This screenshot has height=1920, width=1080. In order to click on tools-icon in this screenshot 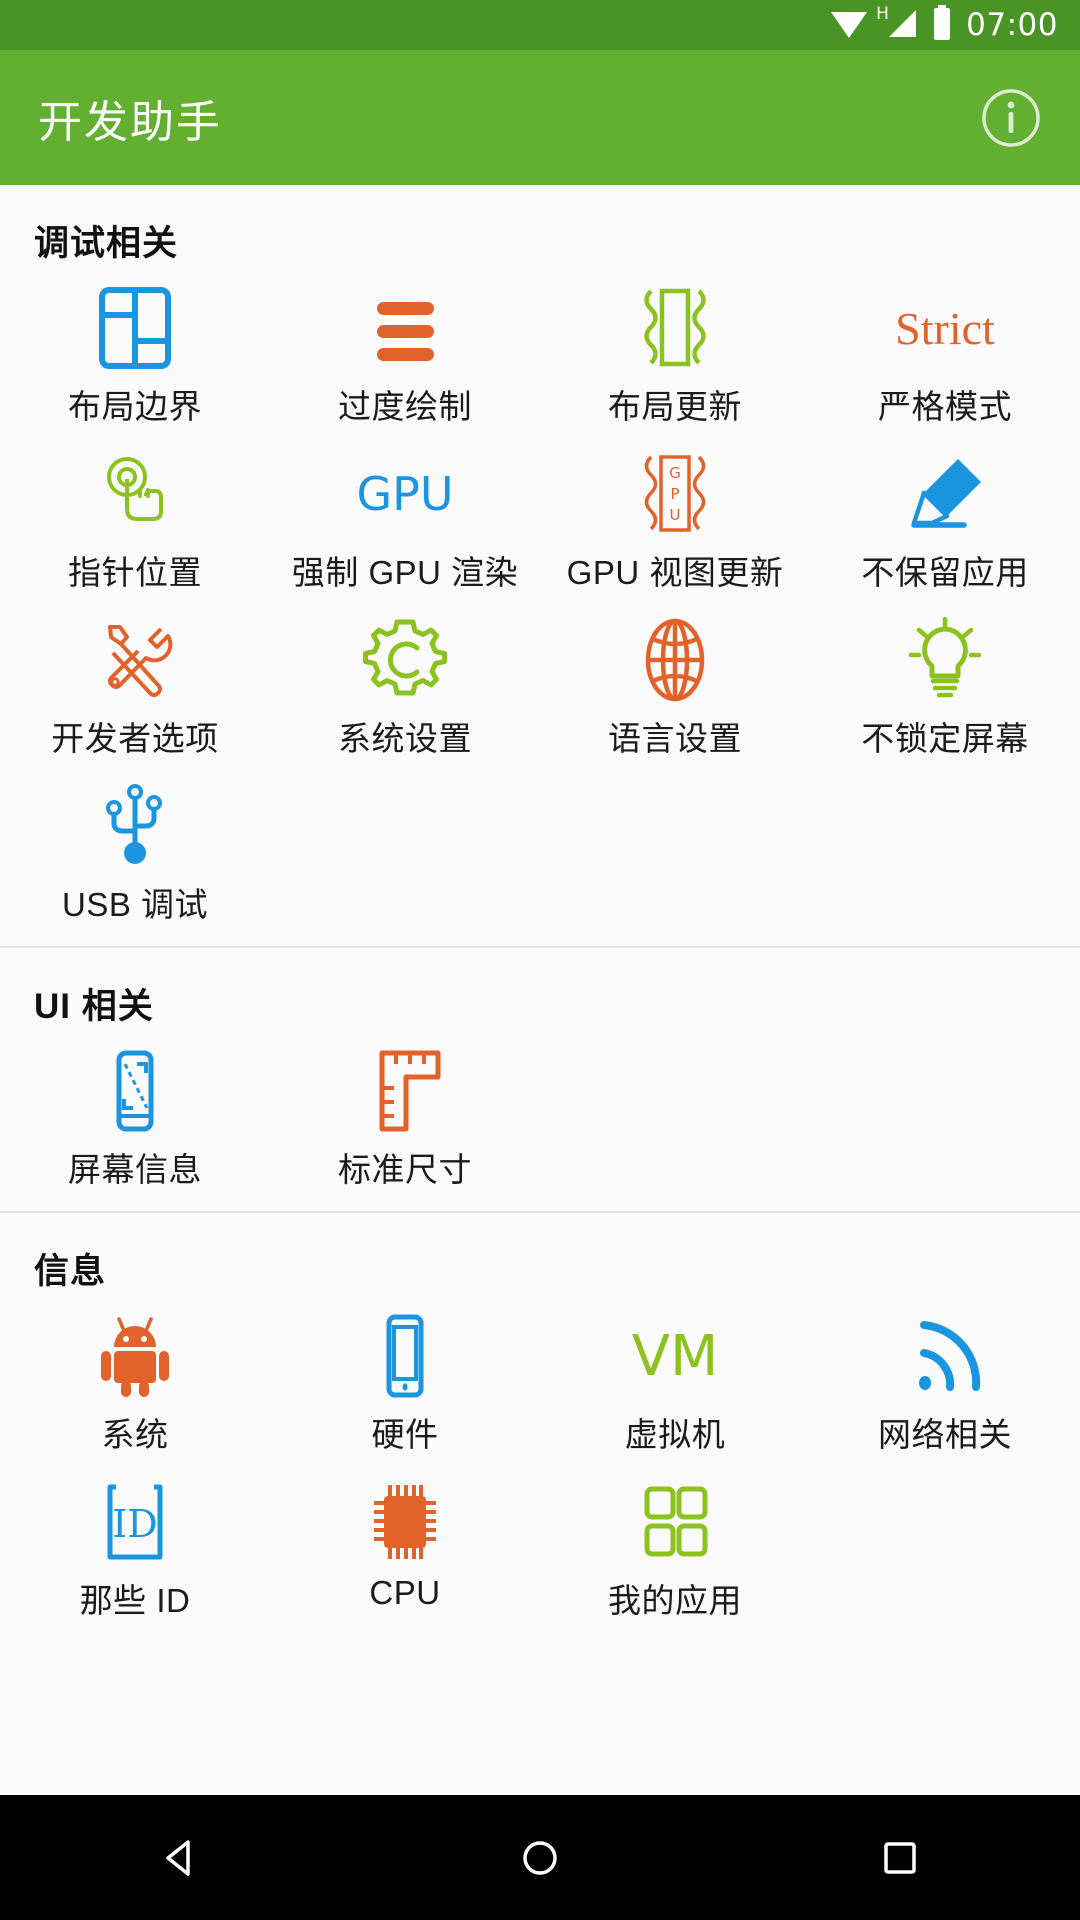, I will do `click(135, 660)`.